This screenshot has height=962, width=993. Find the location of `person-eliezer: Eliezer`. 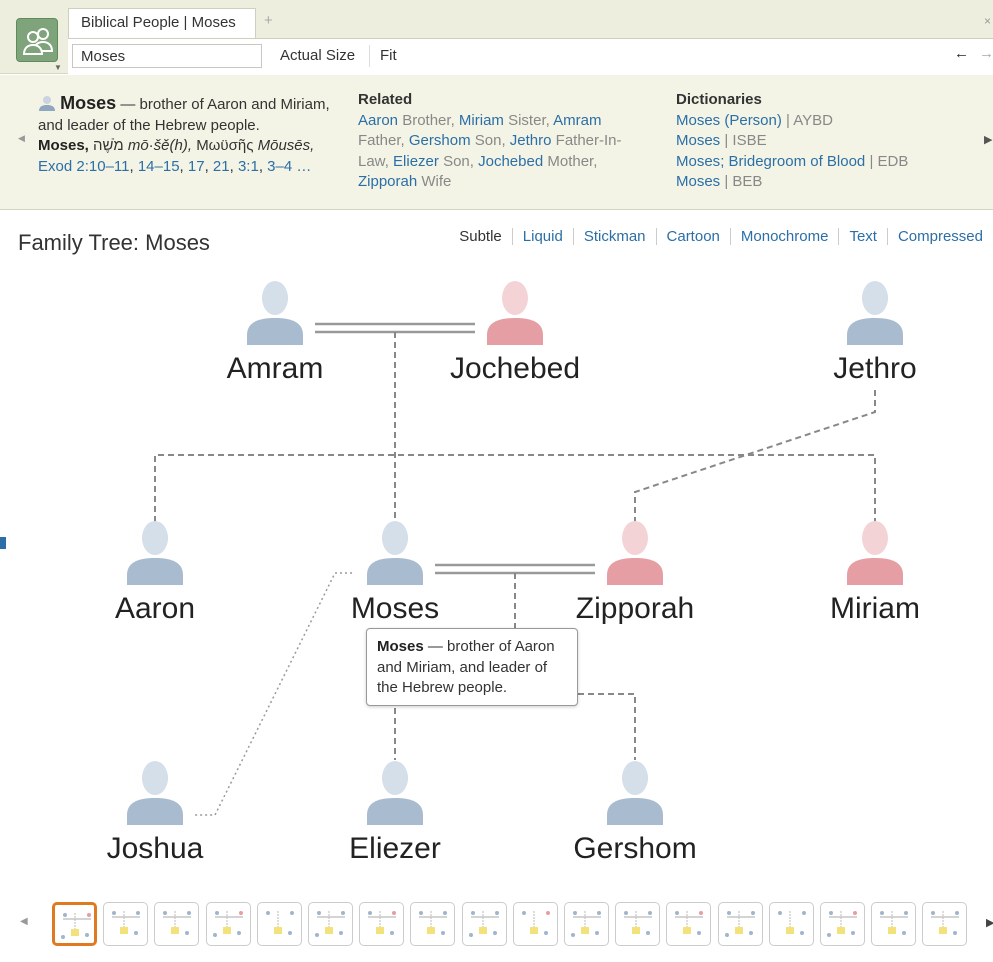

person-eliezer: Eliezer is located at coordinates (395, 813).